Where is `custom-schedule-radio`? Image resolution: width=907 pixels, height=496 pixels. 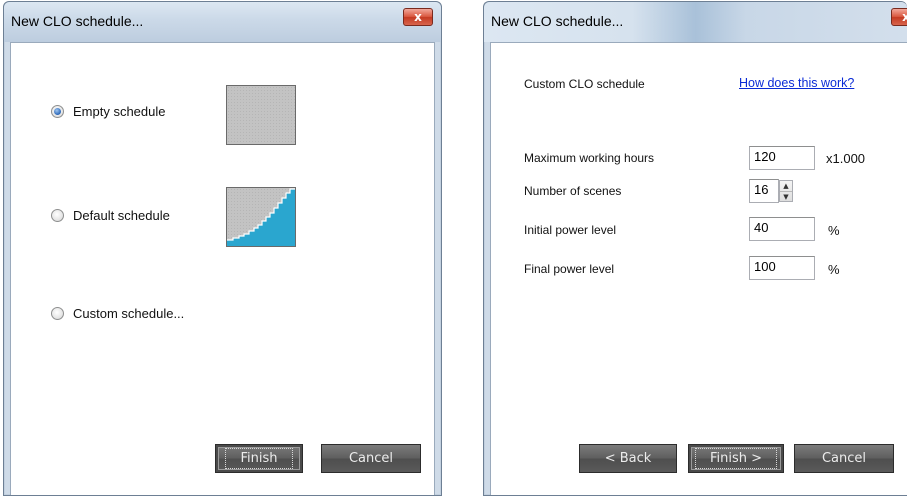
custom-schedule-radio is located at coordinates (57, 313).